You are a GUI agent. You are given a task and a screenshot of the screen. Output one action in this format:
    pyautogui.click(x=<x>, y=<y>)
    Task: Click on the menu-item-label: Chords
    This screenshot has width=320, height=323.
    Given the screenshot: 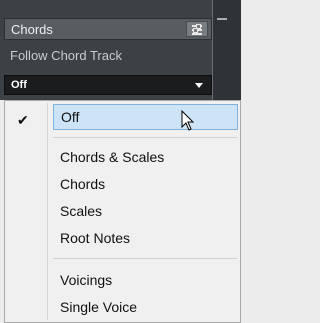 What is the action you would take?
    pyautogui.click(x=83, y=184)
    